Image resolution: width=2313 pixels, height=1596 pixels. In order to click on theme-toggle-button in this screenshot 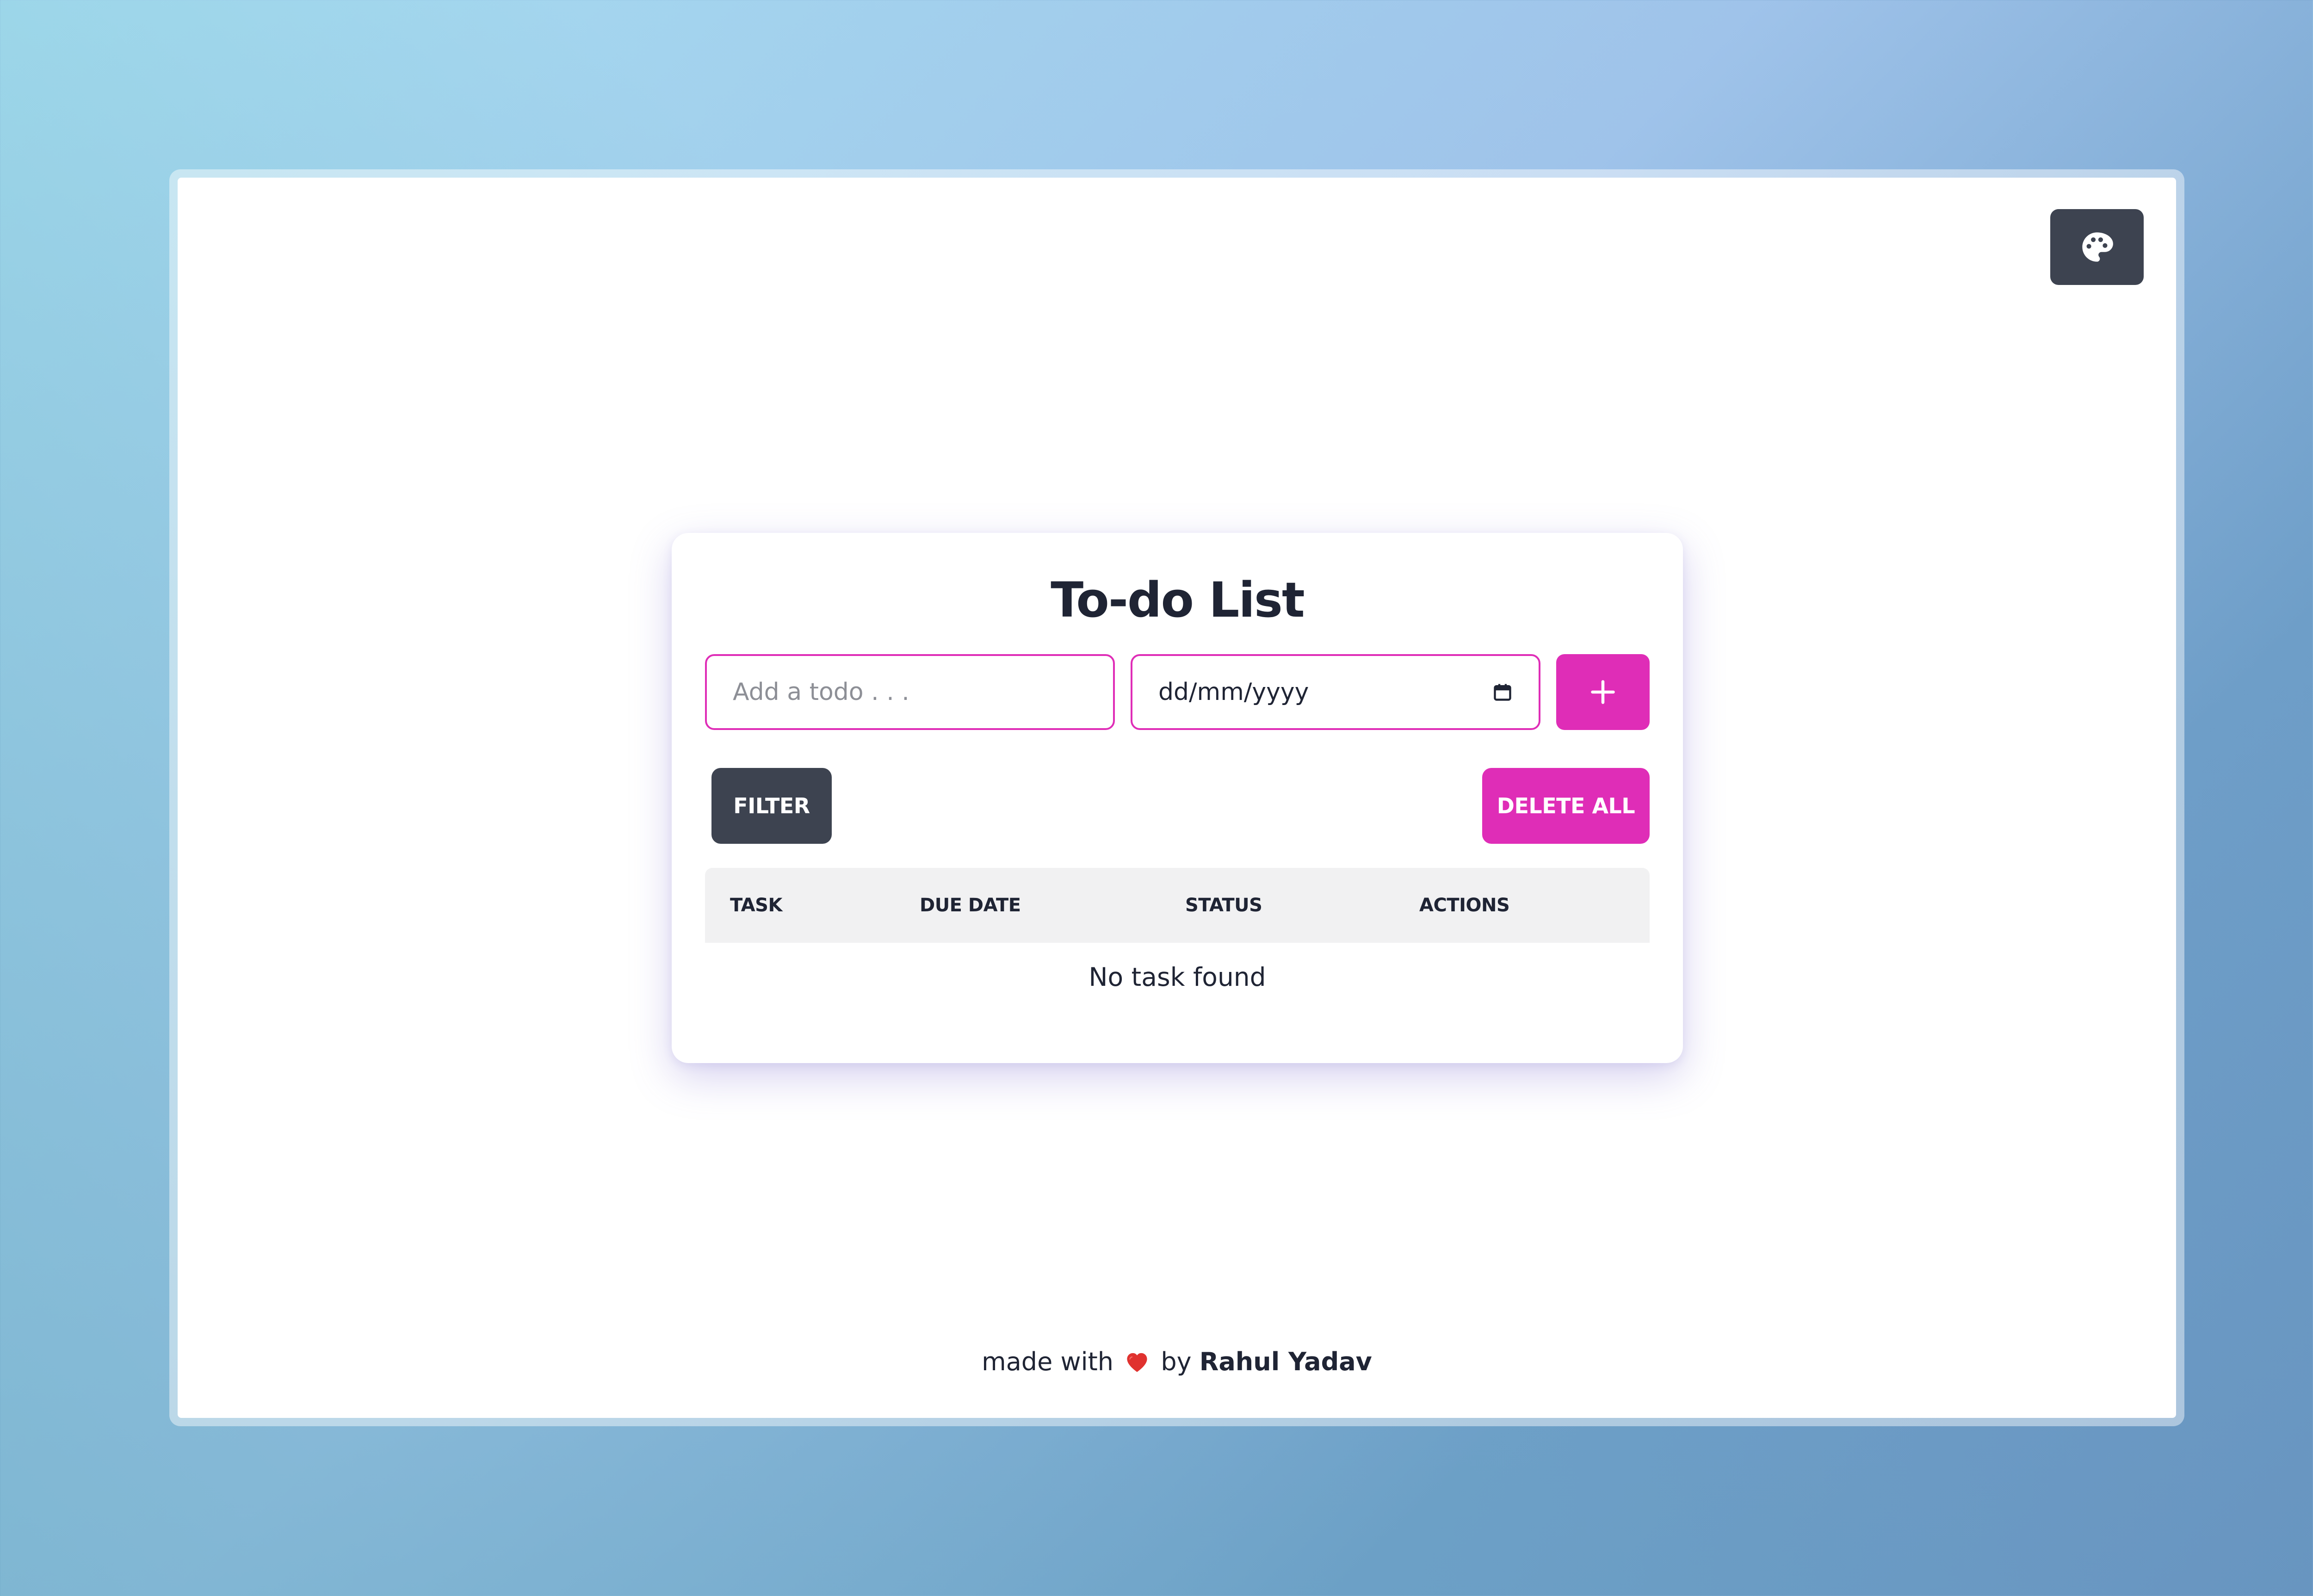, I will do `click(2097, 247)`.